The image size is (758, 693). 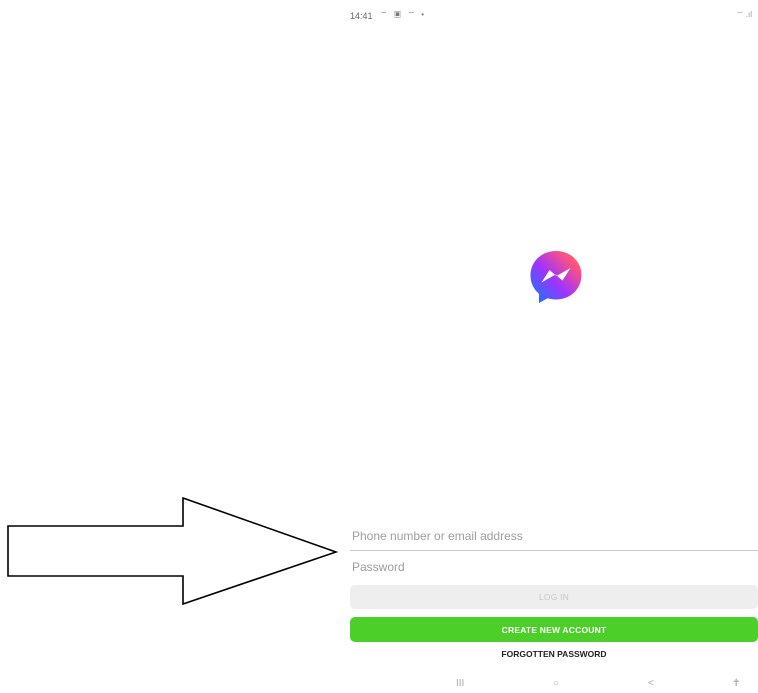 I want to click on create-account-button: CREATE NEW ACCOUNT, so click(x=554, y=629).